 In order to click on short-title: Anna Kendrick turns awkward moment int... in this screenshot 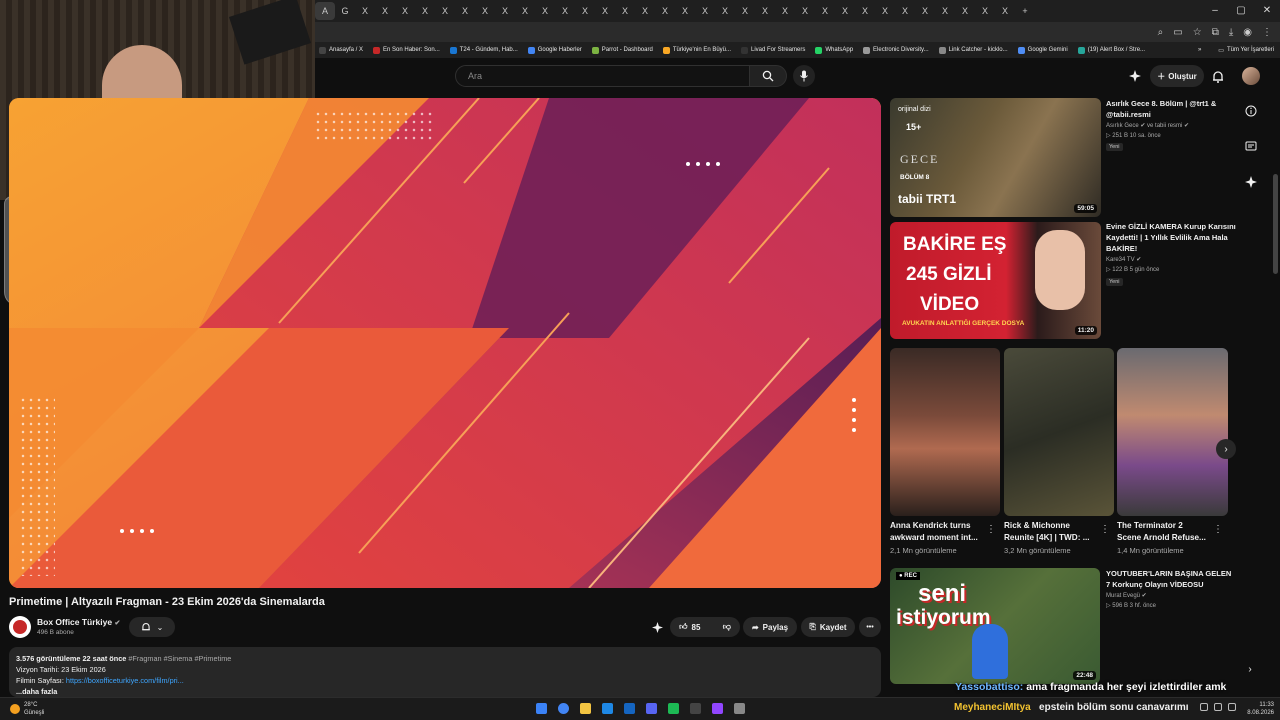, I will do `click(939, 532)`.